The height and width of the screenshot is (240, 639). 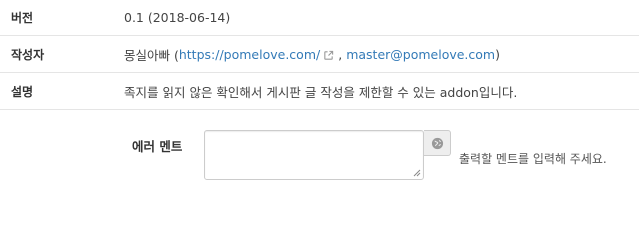 I want to click on error-message-field-wrapper, so click(x=314, y=155).